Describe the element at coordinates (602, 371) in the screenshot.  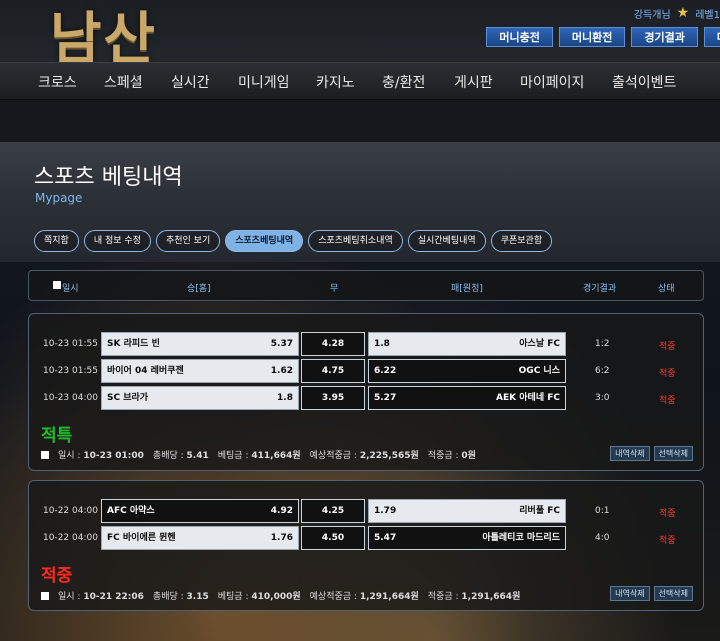
I see `match-result: 6:2` at that location.